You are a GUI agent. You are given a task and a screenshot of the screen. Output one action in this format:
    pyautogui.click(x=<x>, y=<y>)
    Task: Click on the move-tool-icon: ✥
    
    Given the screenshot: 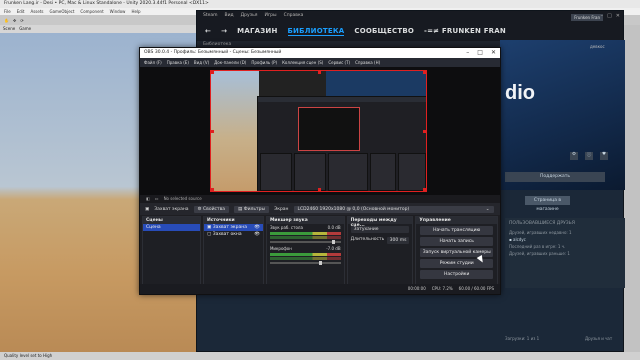 What is the action you would take?
    pyautogui.click(x=14, y=20)
    